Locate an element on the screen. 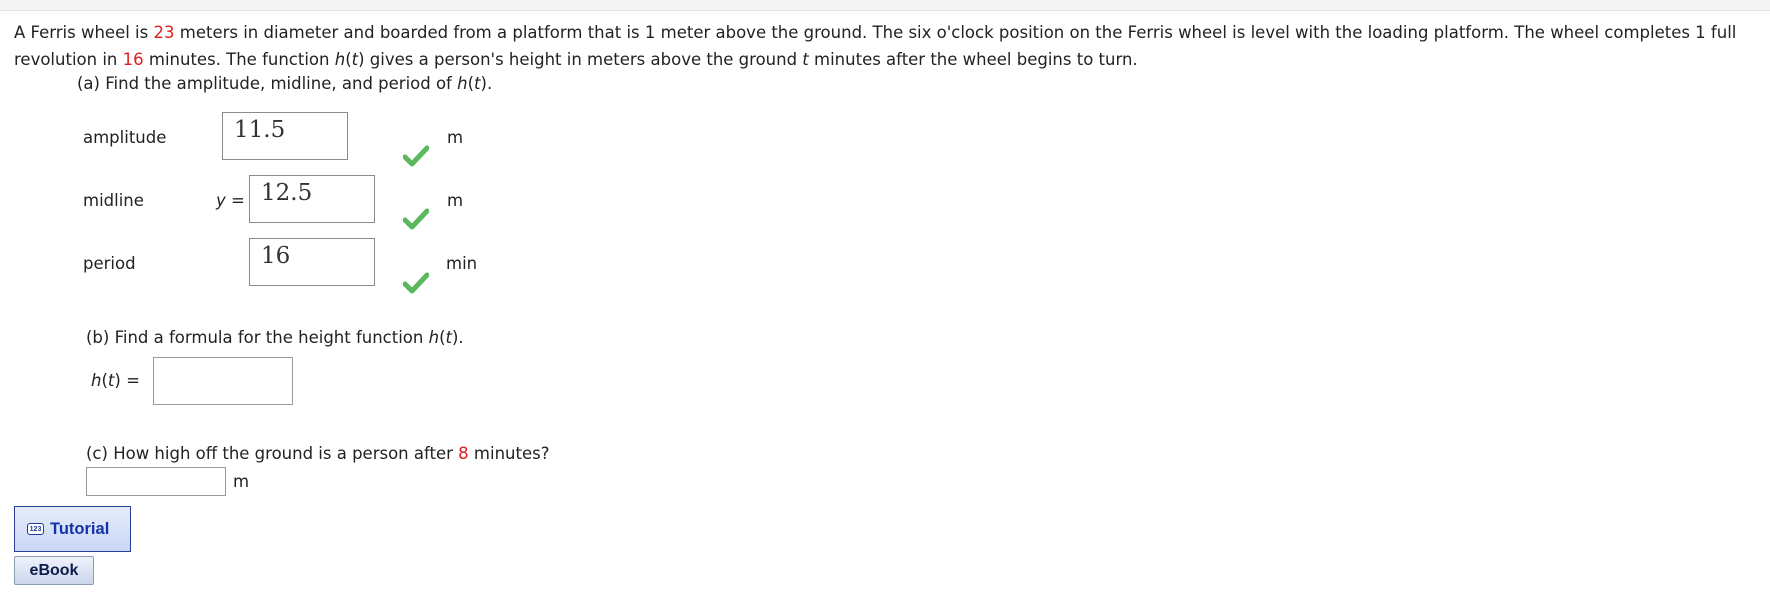 The width and height of the screenshot is (1770, 613). problem-text: minutes after the wheel begins to turn. is located at coordinates (973, 59).